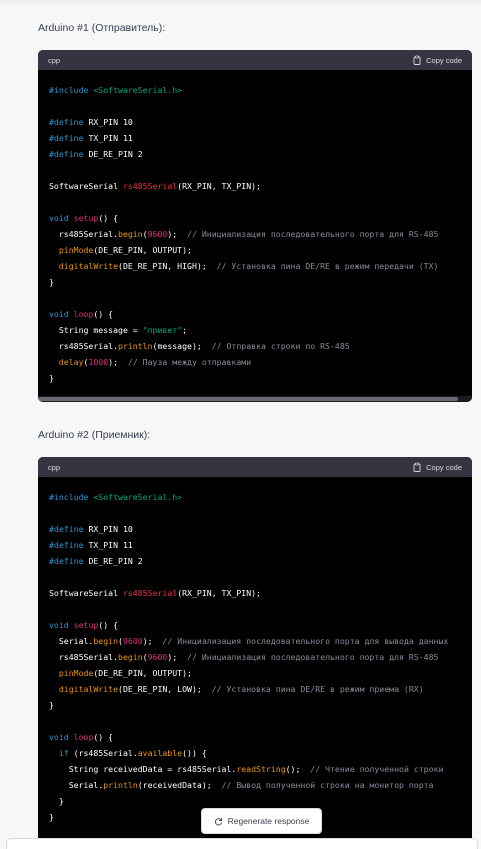  I want to click on refresh-icon, so click(218, 821).